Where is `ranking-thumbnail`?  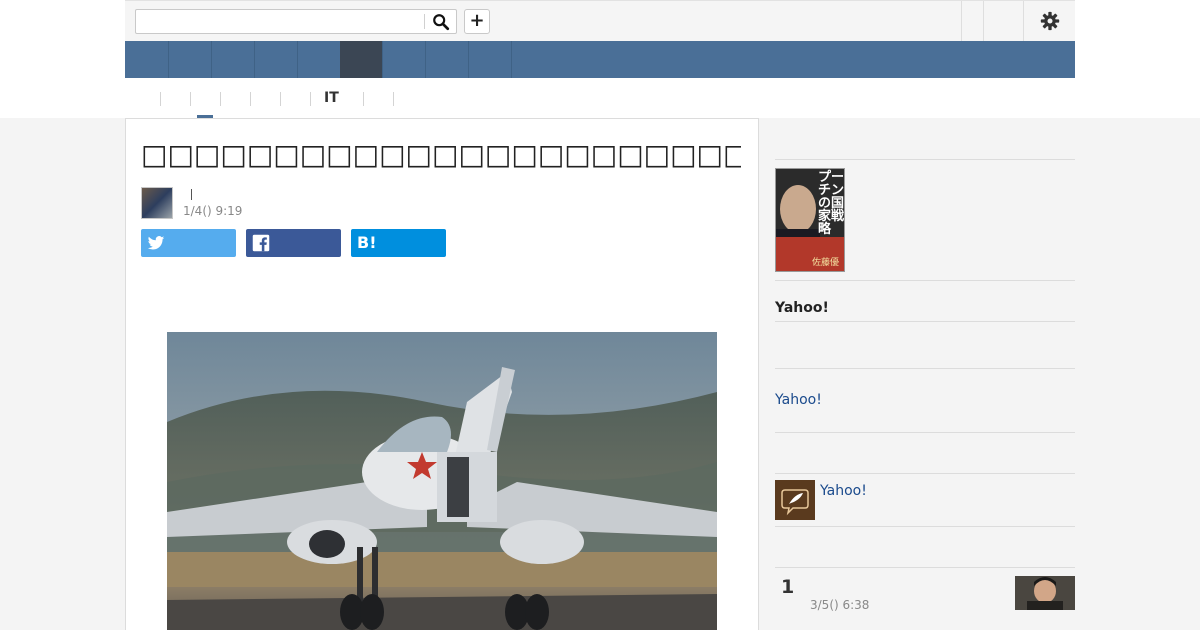
ranking-thumbnail is located at coordinates (1045, 593).